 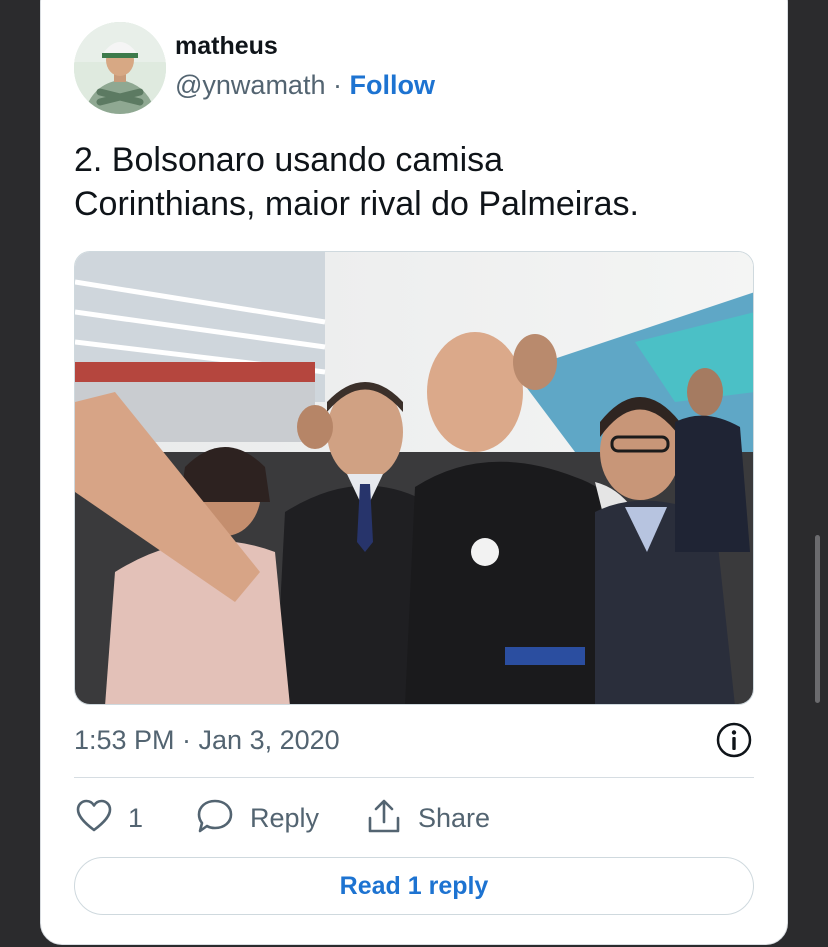 I want to click on tweet-text-line: Corinthians, maior rival do Palmeiras., so click(x=356, y=204).